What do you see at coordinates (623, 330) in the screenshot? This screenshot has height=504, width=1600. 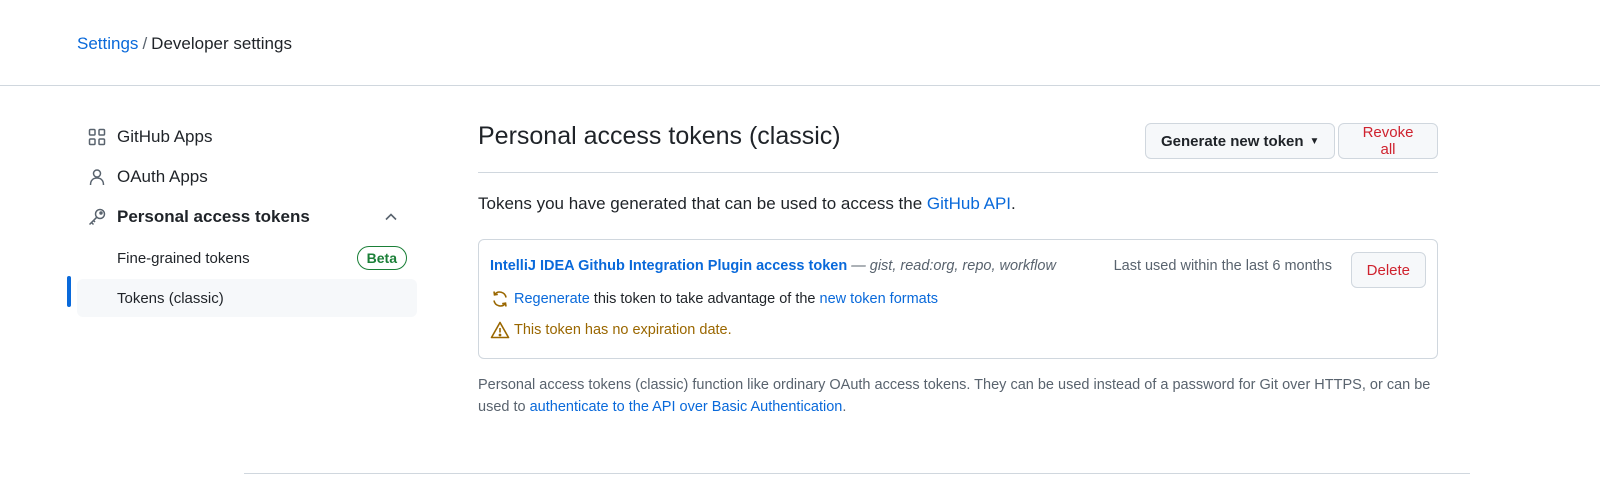 I see `warning-text: This token has no expiration date.` at bounding box center [623, 330].